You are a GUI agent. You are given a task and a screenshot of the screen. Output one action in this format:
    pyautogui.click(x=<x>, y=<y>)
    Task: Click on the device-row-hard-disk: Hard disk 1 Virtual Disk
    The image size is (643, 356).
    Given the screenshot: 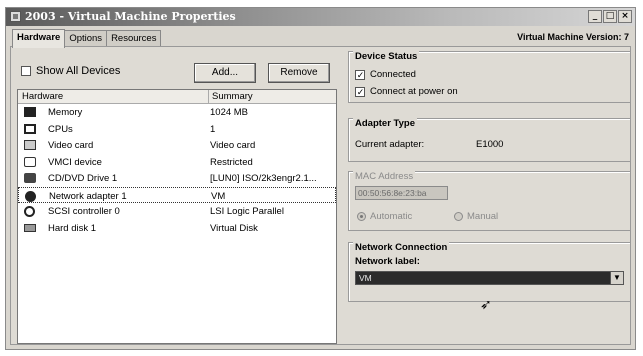 What is the action you would take?
    pyautogui.click(x=177, y=228)
    